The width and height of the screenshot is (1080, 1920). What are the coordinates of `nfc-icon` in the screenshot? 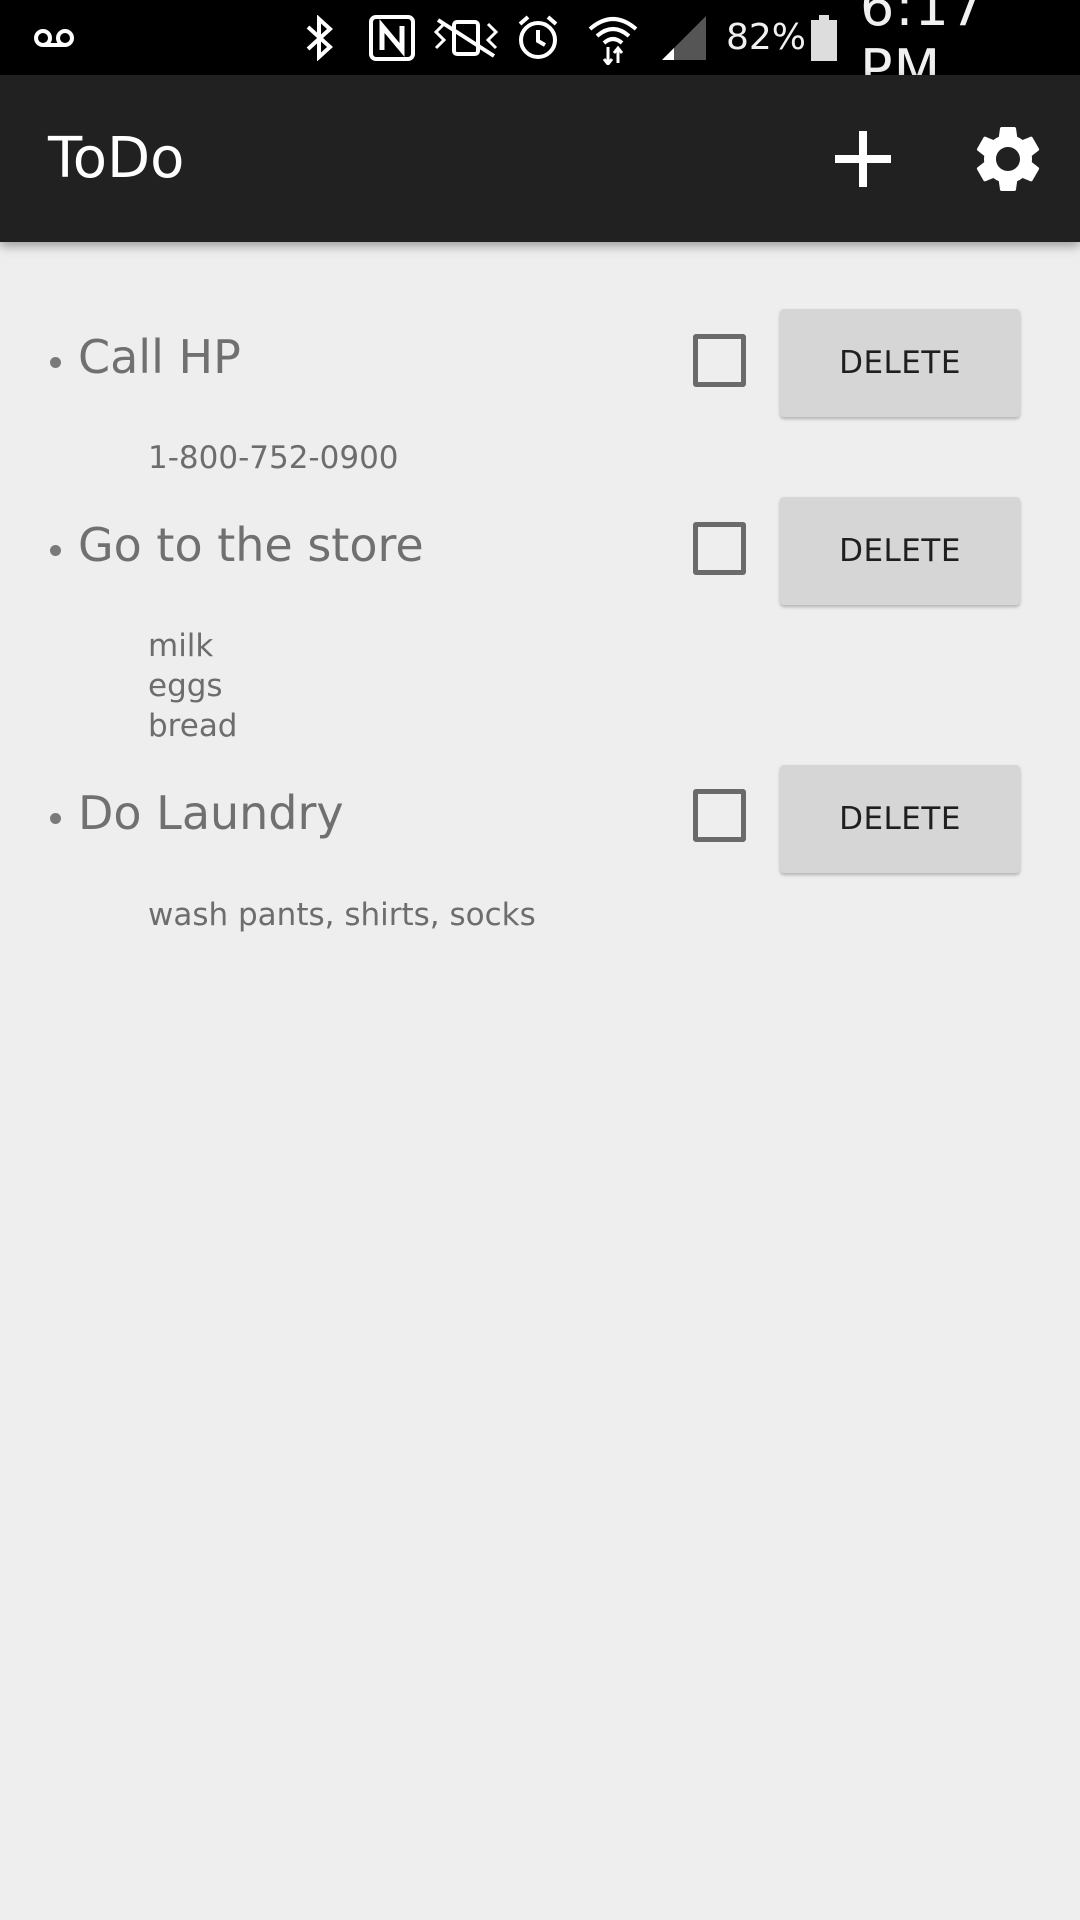 It's located at (392, 37).